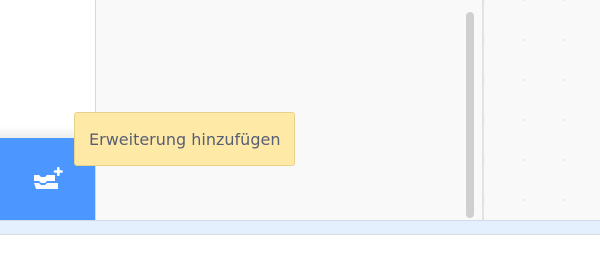  What do you see at coordinates (300, 254) in the screenshot?
I see `bottom-bar` at bounding box center [300, 254].